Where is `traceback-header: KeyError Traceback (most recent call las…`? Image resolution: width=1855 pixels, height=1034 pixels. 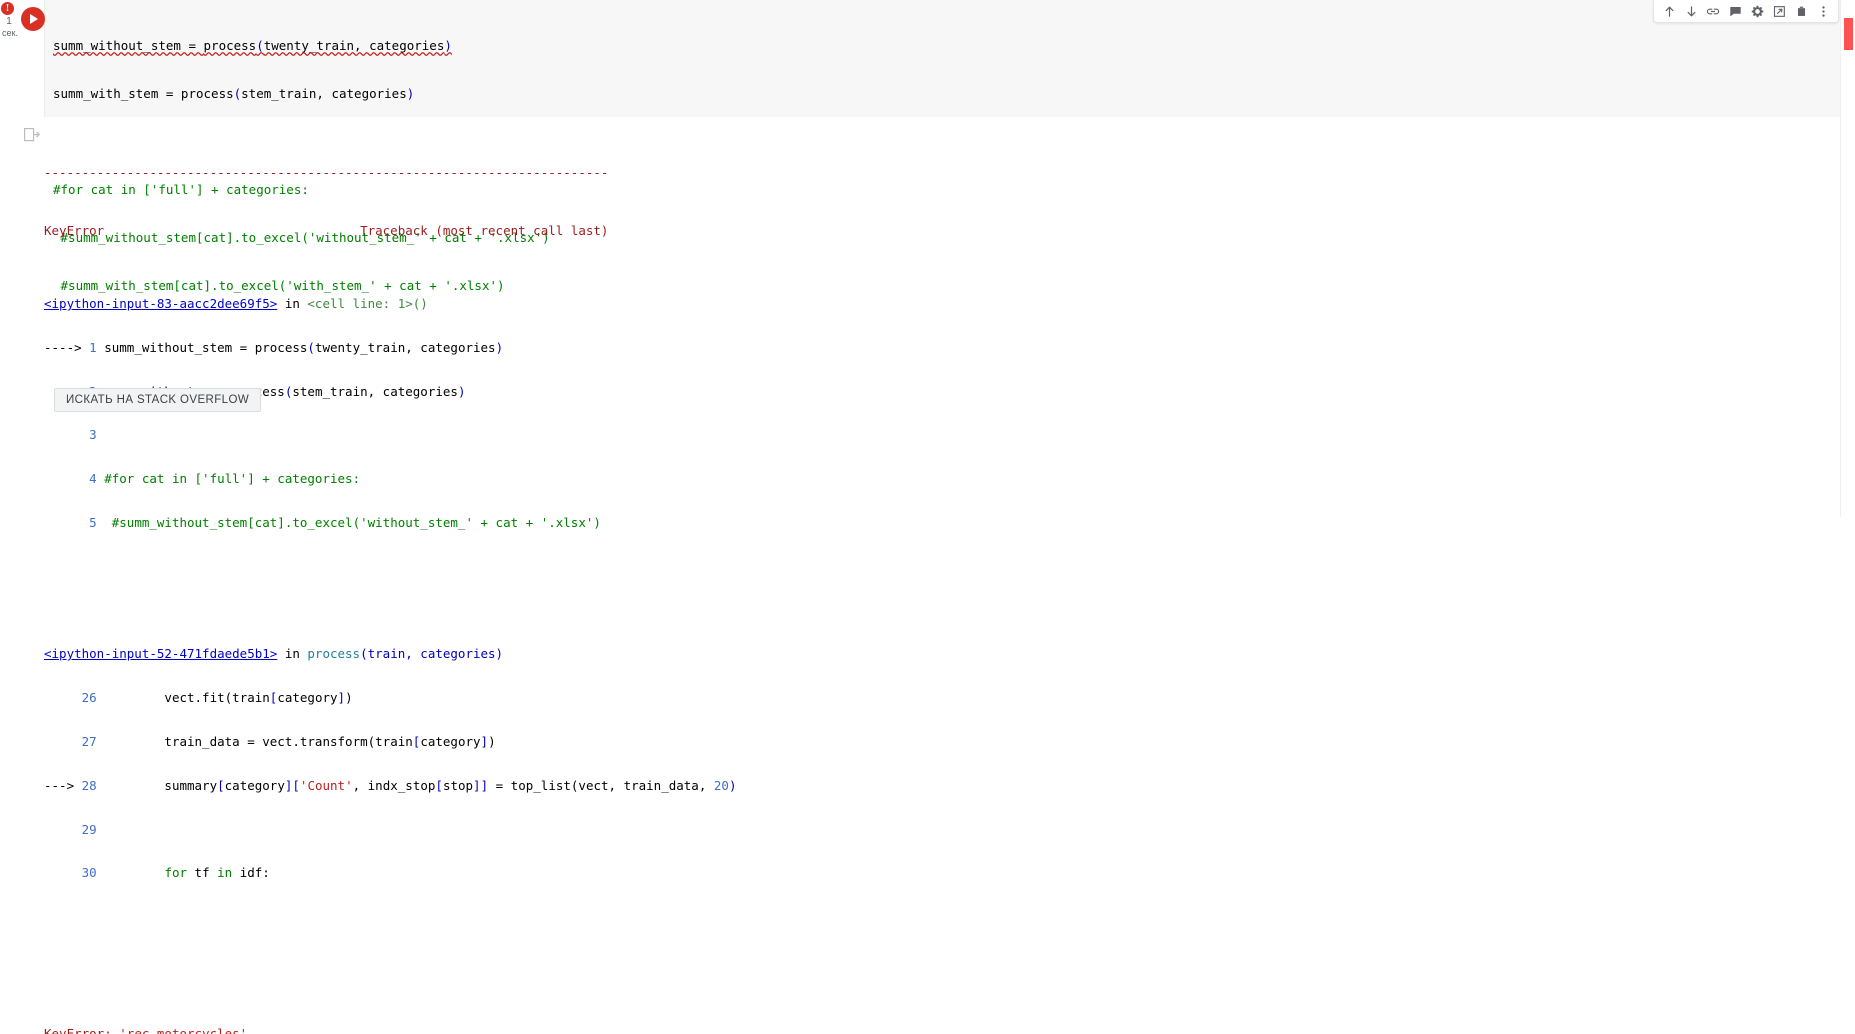 traceback-header: KeyError Traceback (most recent call las… is located at coordinates (326, 231).